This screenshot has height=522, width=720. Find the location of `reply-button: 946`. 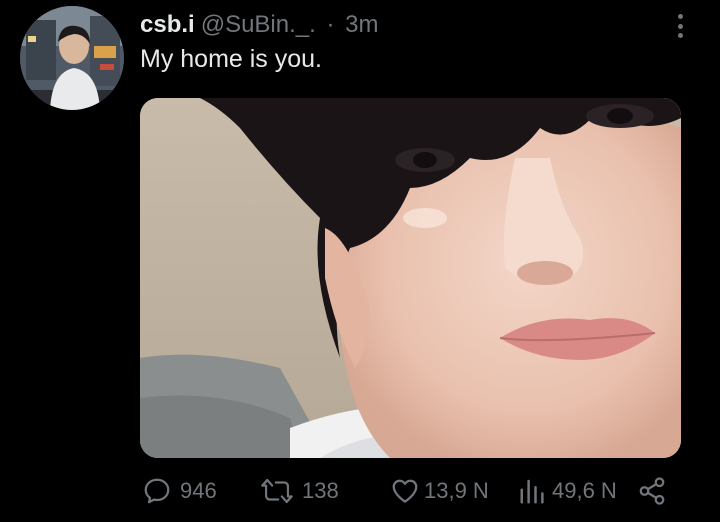

reply-button: 946 is located at coordinates (179, 491).